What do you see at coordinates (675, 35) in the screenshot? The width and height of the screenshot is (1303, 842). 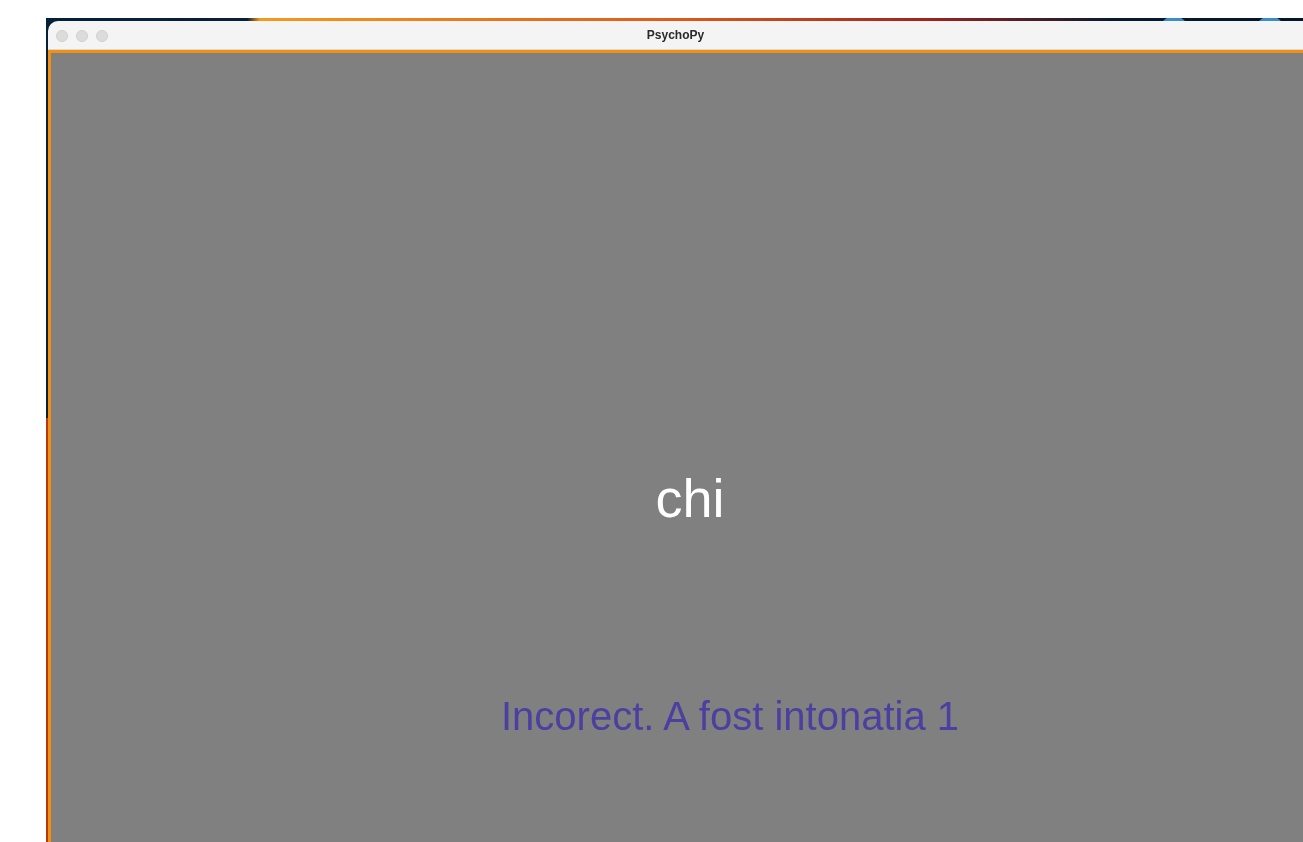 I see `window-title: PsychoPy` at bounding box center [675, 35].